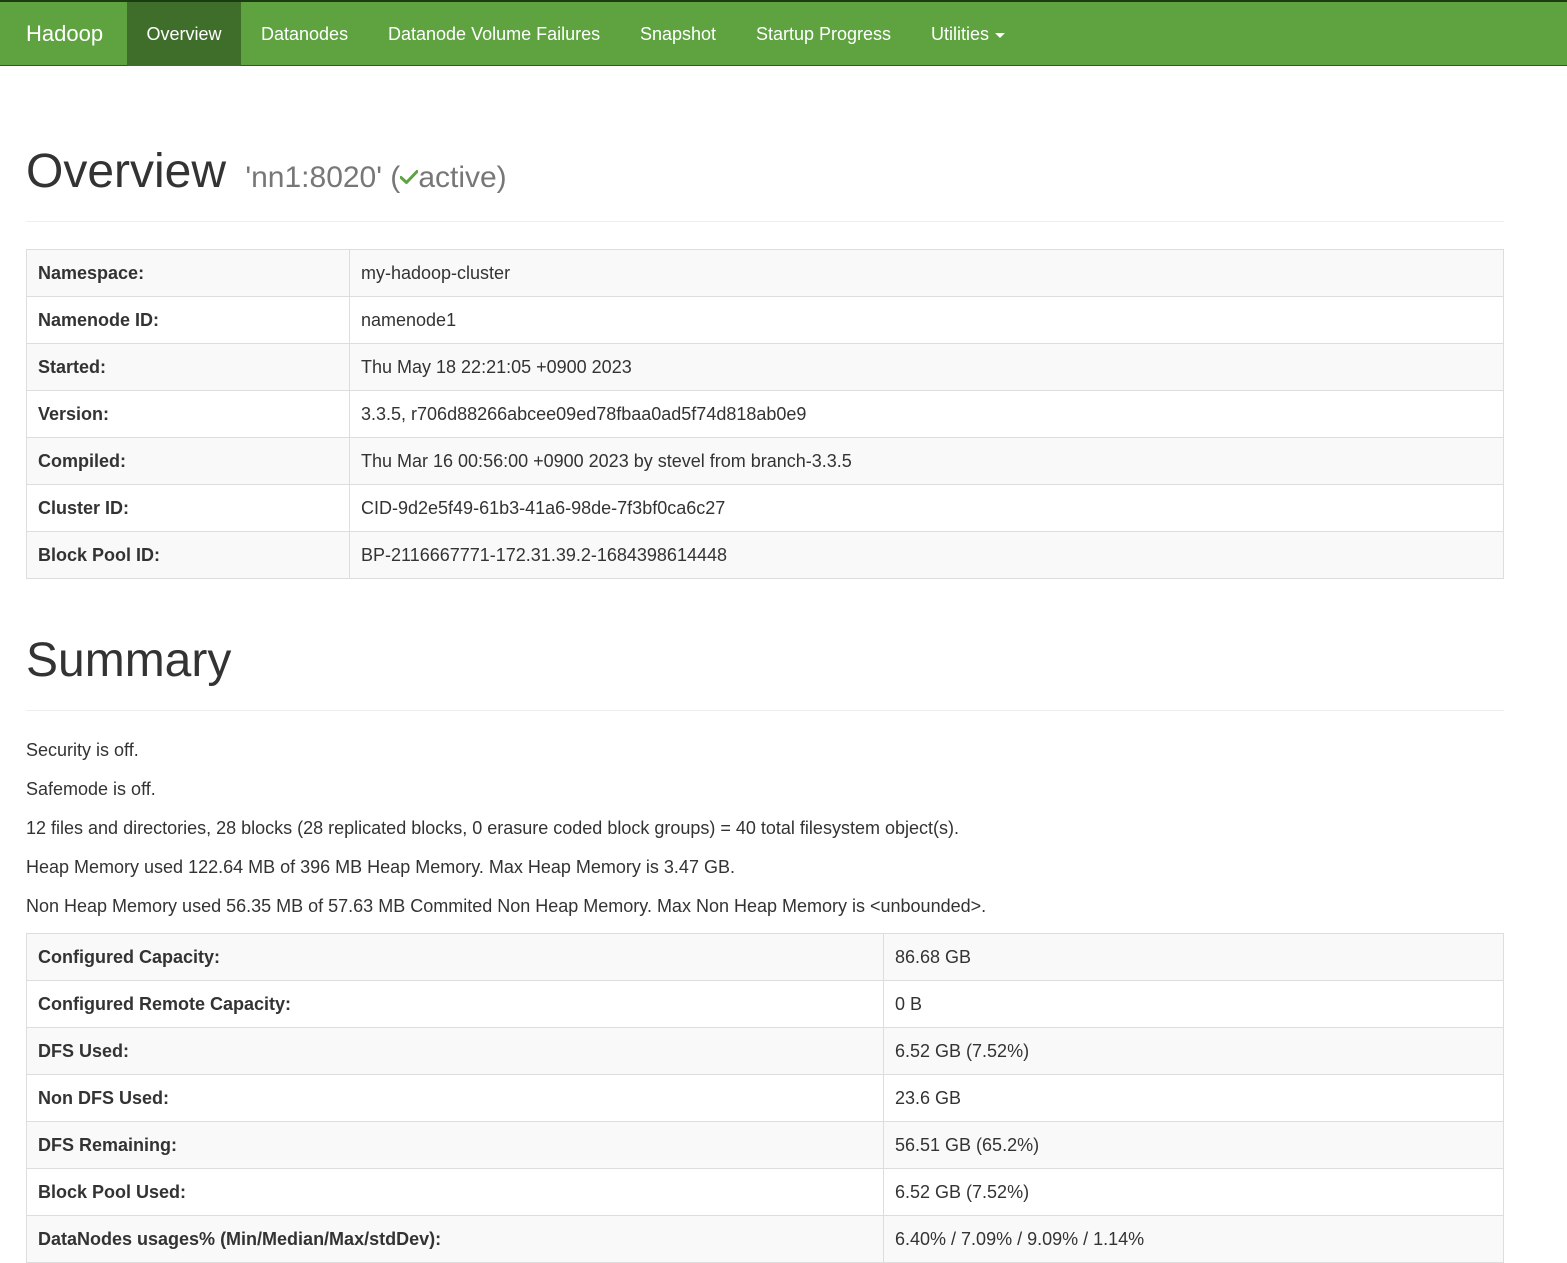 The width and height of the screenshot is (1567, 1263). I want to click on nav-dropdown-utilities: Utilities, so click(968, 34).